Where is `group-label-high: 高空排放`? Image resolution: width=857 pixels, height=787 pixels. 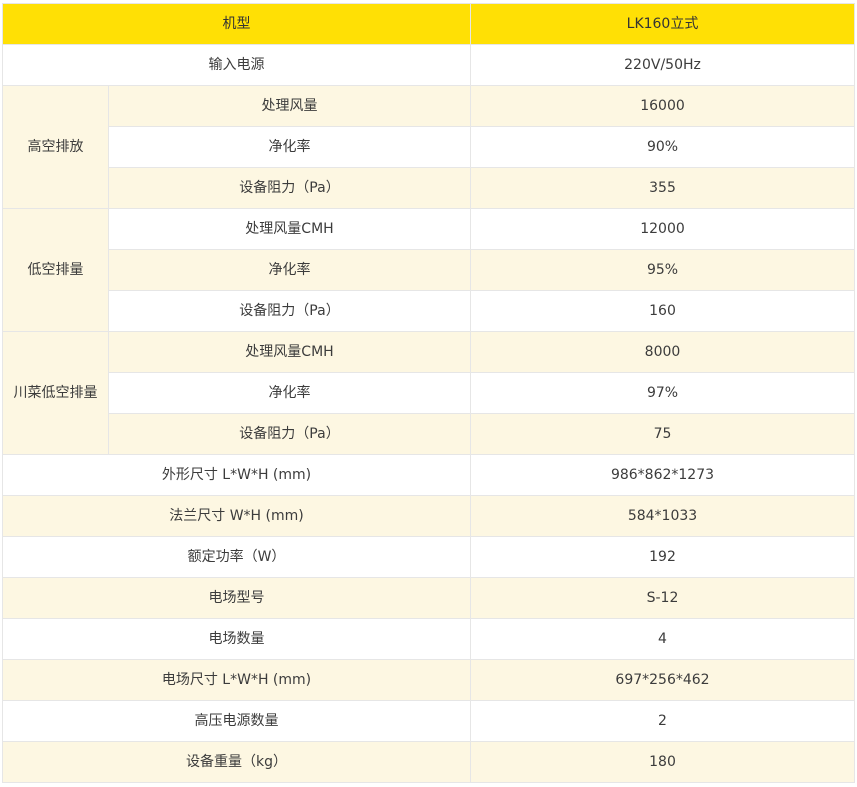
group-label-high: 高空排放 is located at coordinates (55, 147).